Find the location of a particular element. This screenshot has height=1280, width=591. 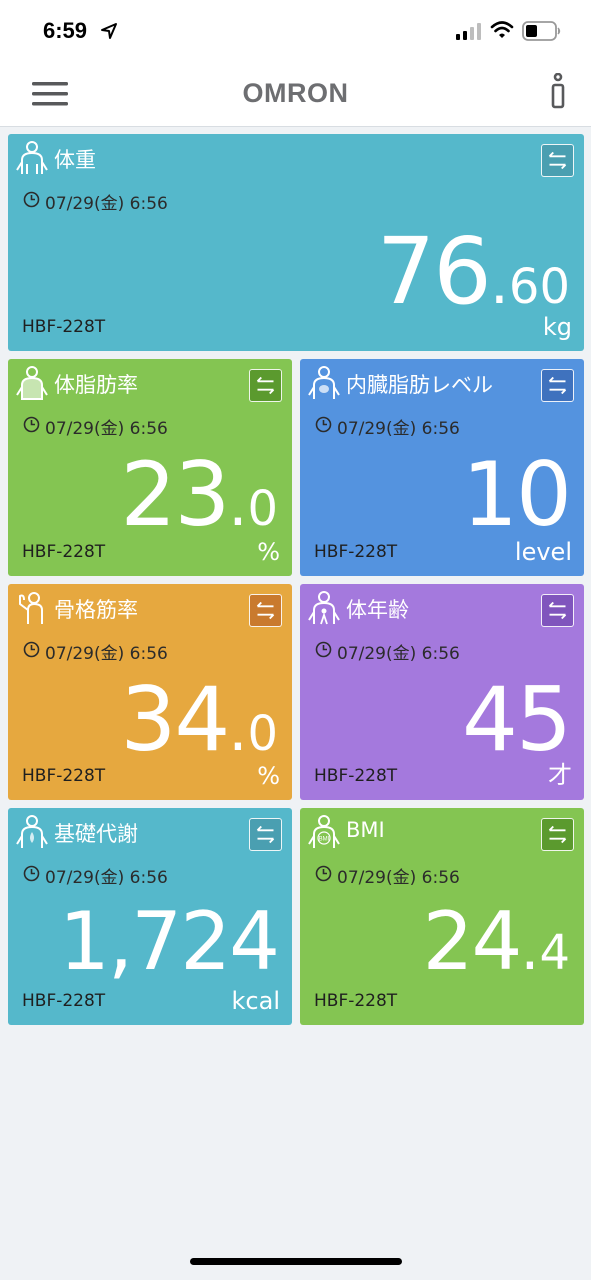

info-icon is located at coordinates (558, 91).